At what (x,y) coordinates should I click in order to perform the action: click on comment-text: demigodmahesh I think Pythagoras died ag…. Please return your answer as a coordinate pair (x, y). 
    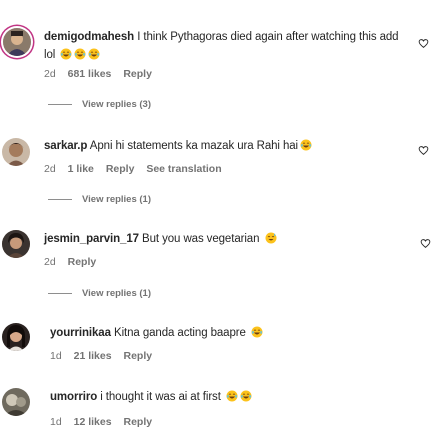
    Looking at the image, I should click on (221, 46).